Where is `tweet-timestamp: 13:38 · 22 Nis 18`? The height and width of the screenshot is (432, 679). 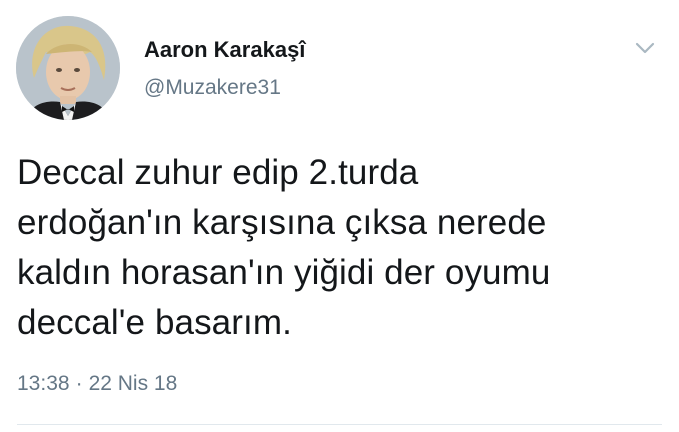
tweet-timestamp: 13:38 · 22 Nis 18 is located at coordinates (97, 384).